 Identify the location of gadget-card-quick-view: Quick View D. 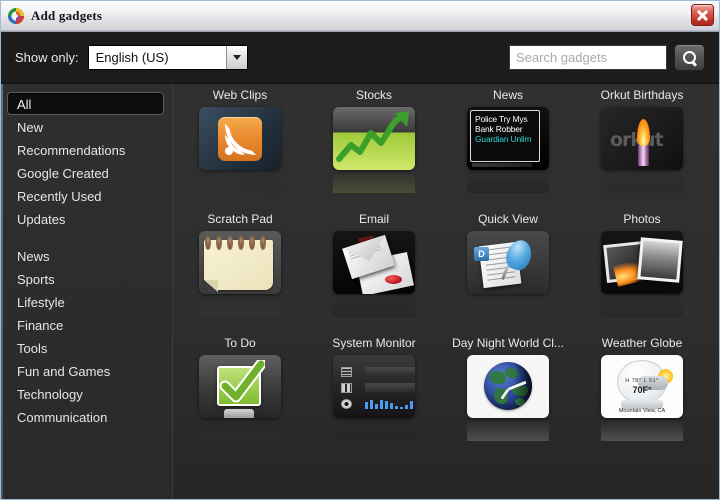
(508, 274).